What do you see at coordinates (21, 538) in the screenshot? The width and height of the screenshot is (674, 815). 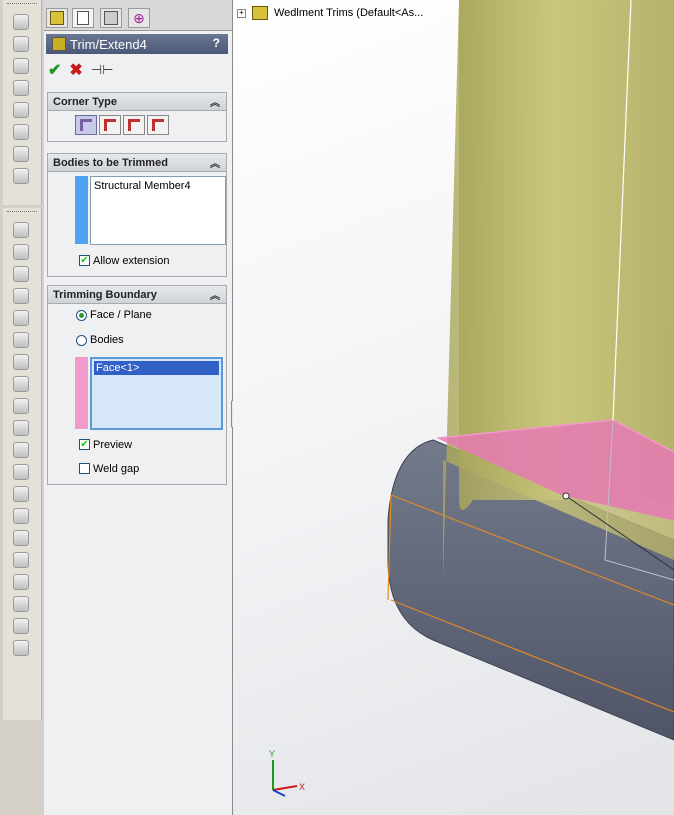 I see `pattern-icon` at bounding box center [21, 538].